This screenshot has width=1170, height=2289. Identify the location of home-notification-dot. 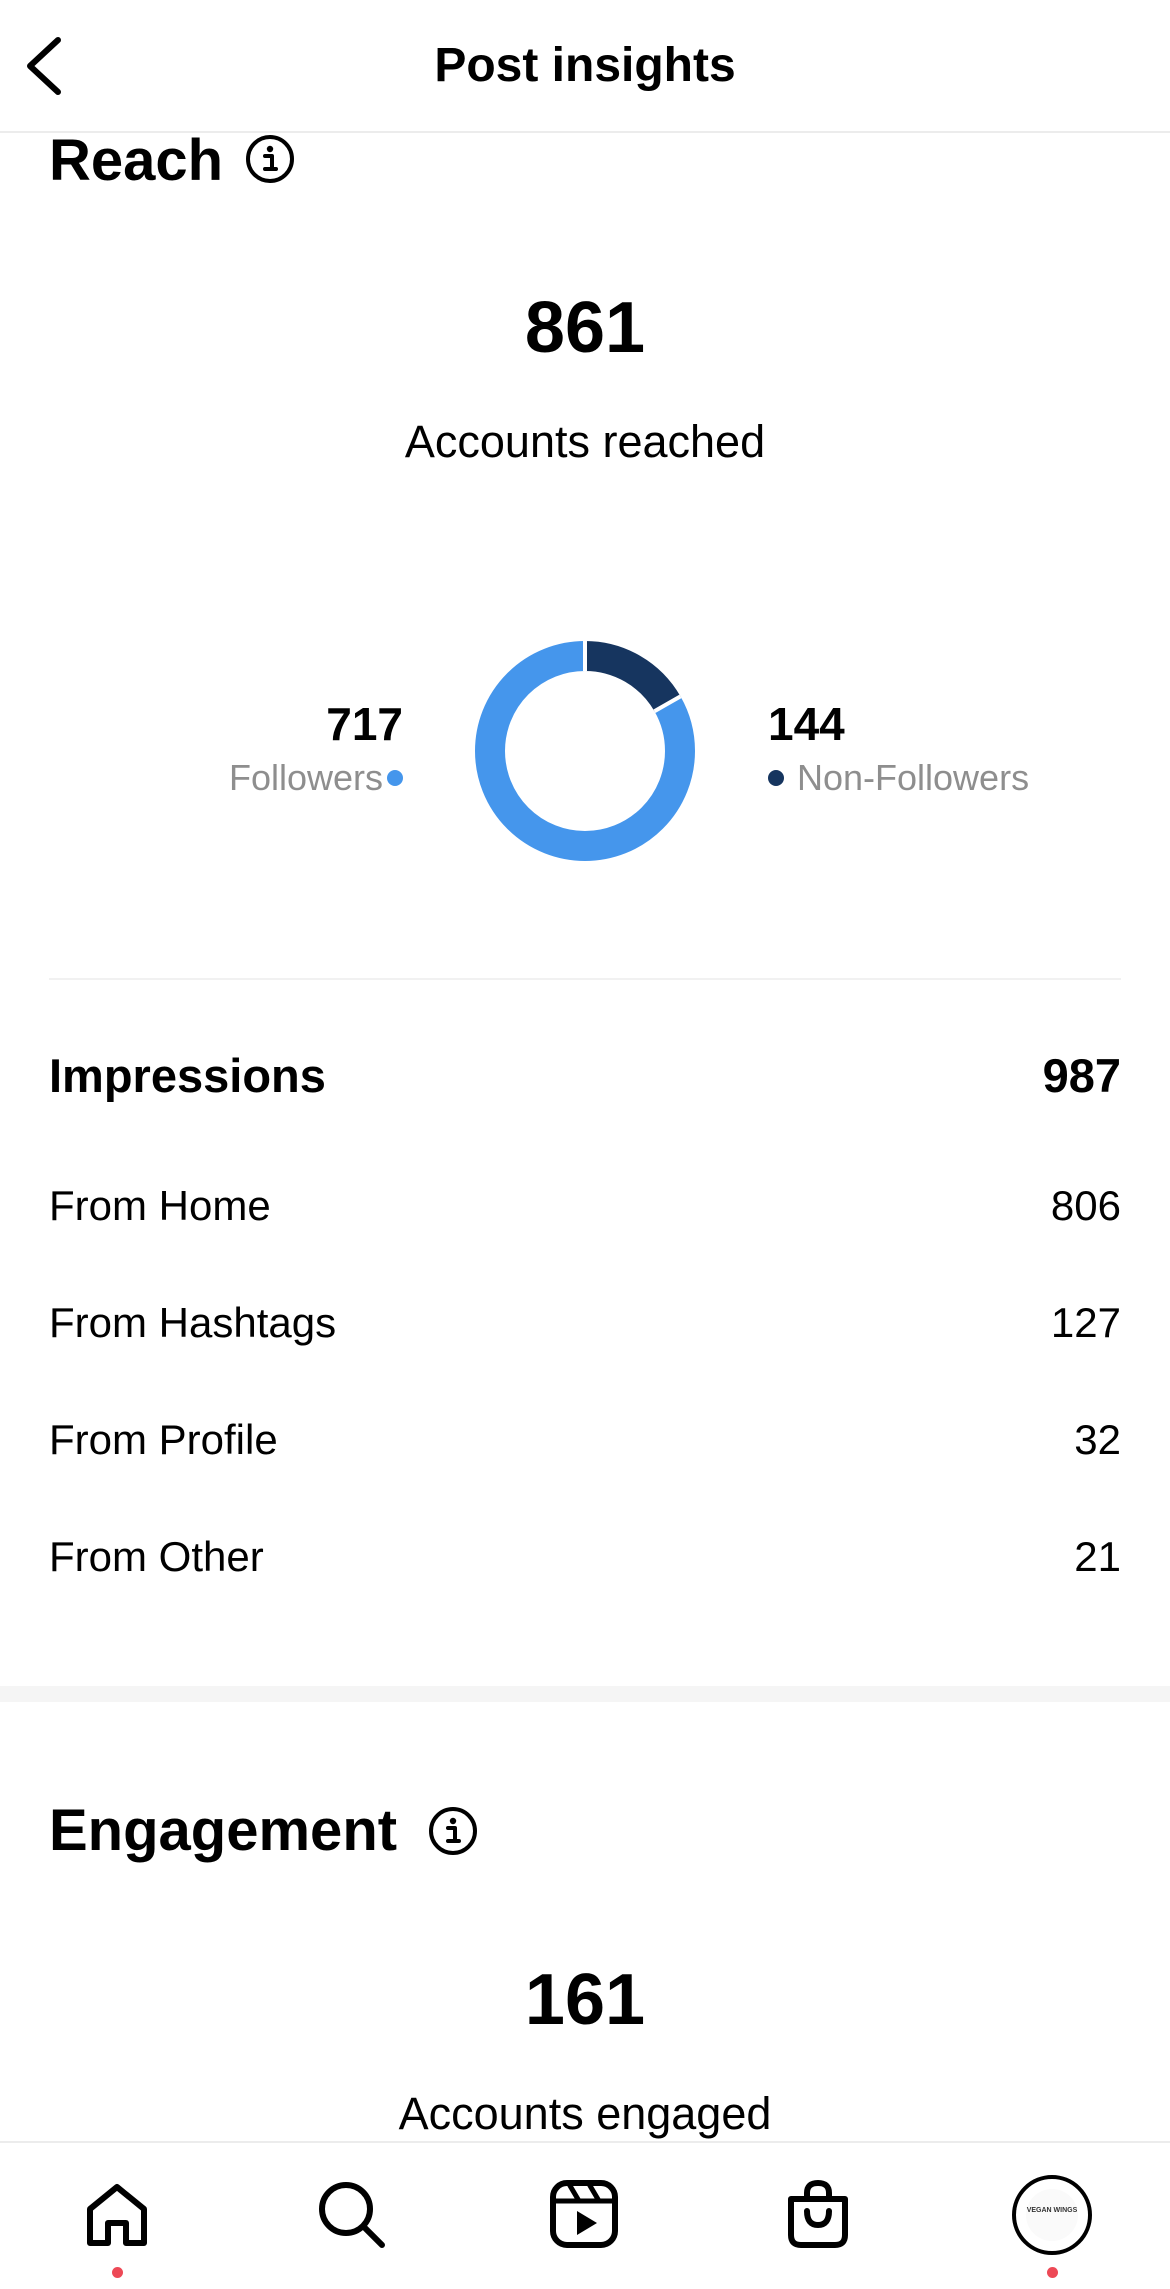
(117, 2272).